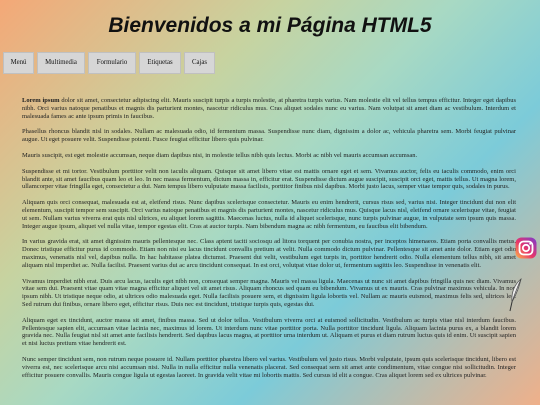 The width and height of the screenshot is (540, 405). I want to click on page-title: Bienvenidos a mi Página HTML5, so click(270, 25).